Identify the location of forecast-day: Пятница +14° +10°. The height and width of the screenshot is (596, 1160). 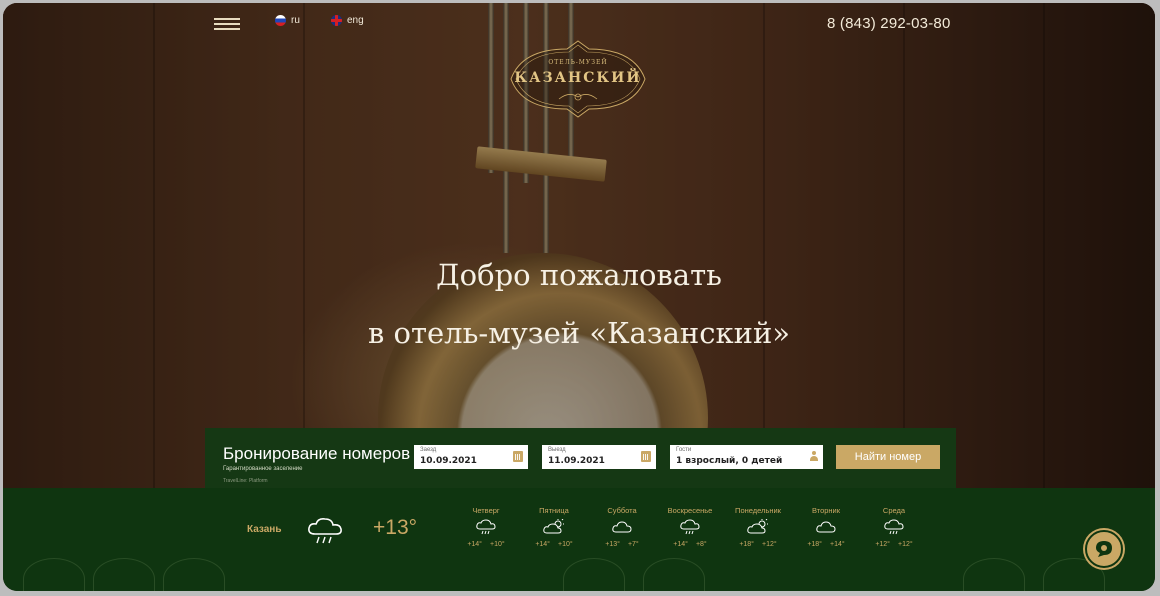
(554, 527).